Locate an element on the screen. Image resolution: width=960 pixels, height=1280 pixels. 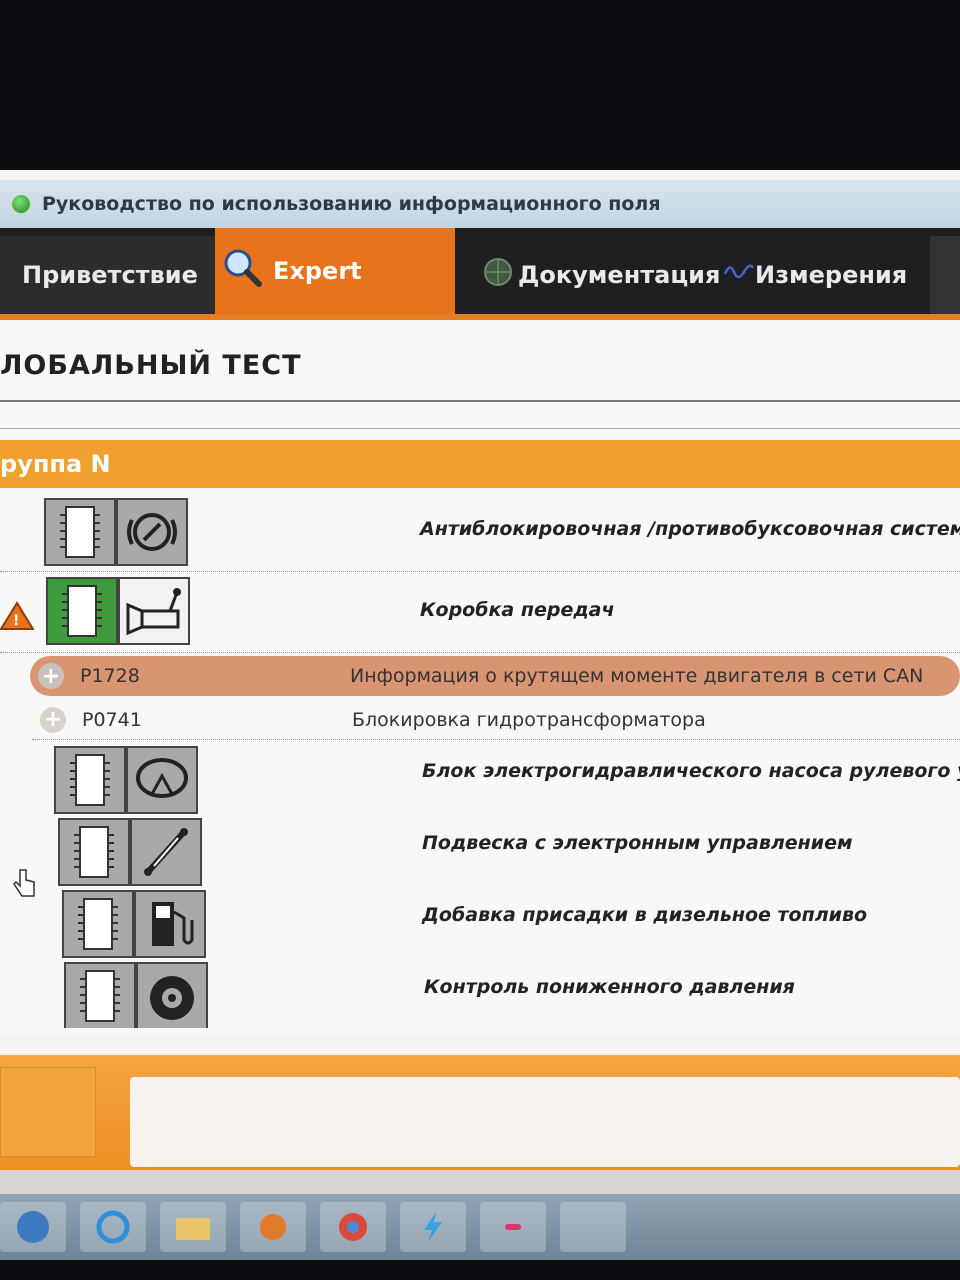
fault-code: P0741 is located at coordinates (112, 719).